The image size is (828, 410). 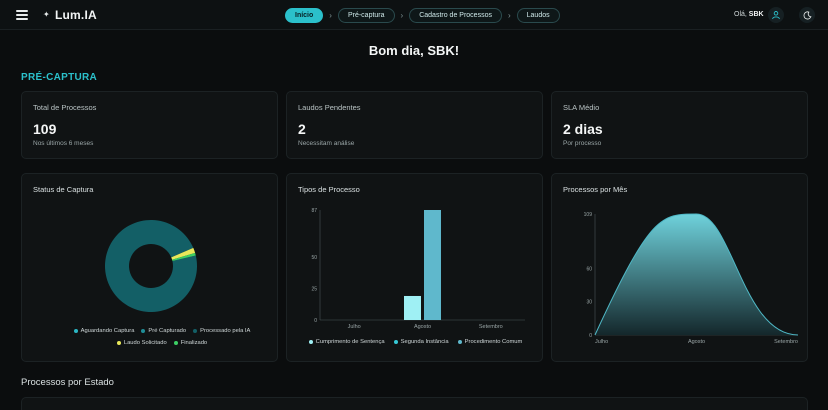 I want to click on bar-chart: 0 25 50 87 Julho Agosto Setembro, so click(x=418, y=269).